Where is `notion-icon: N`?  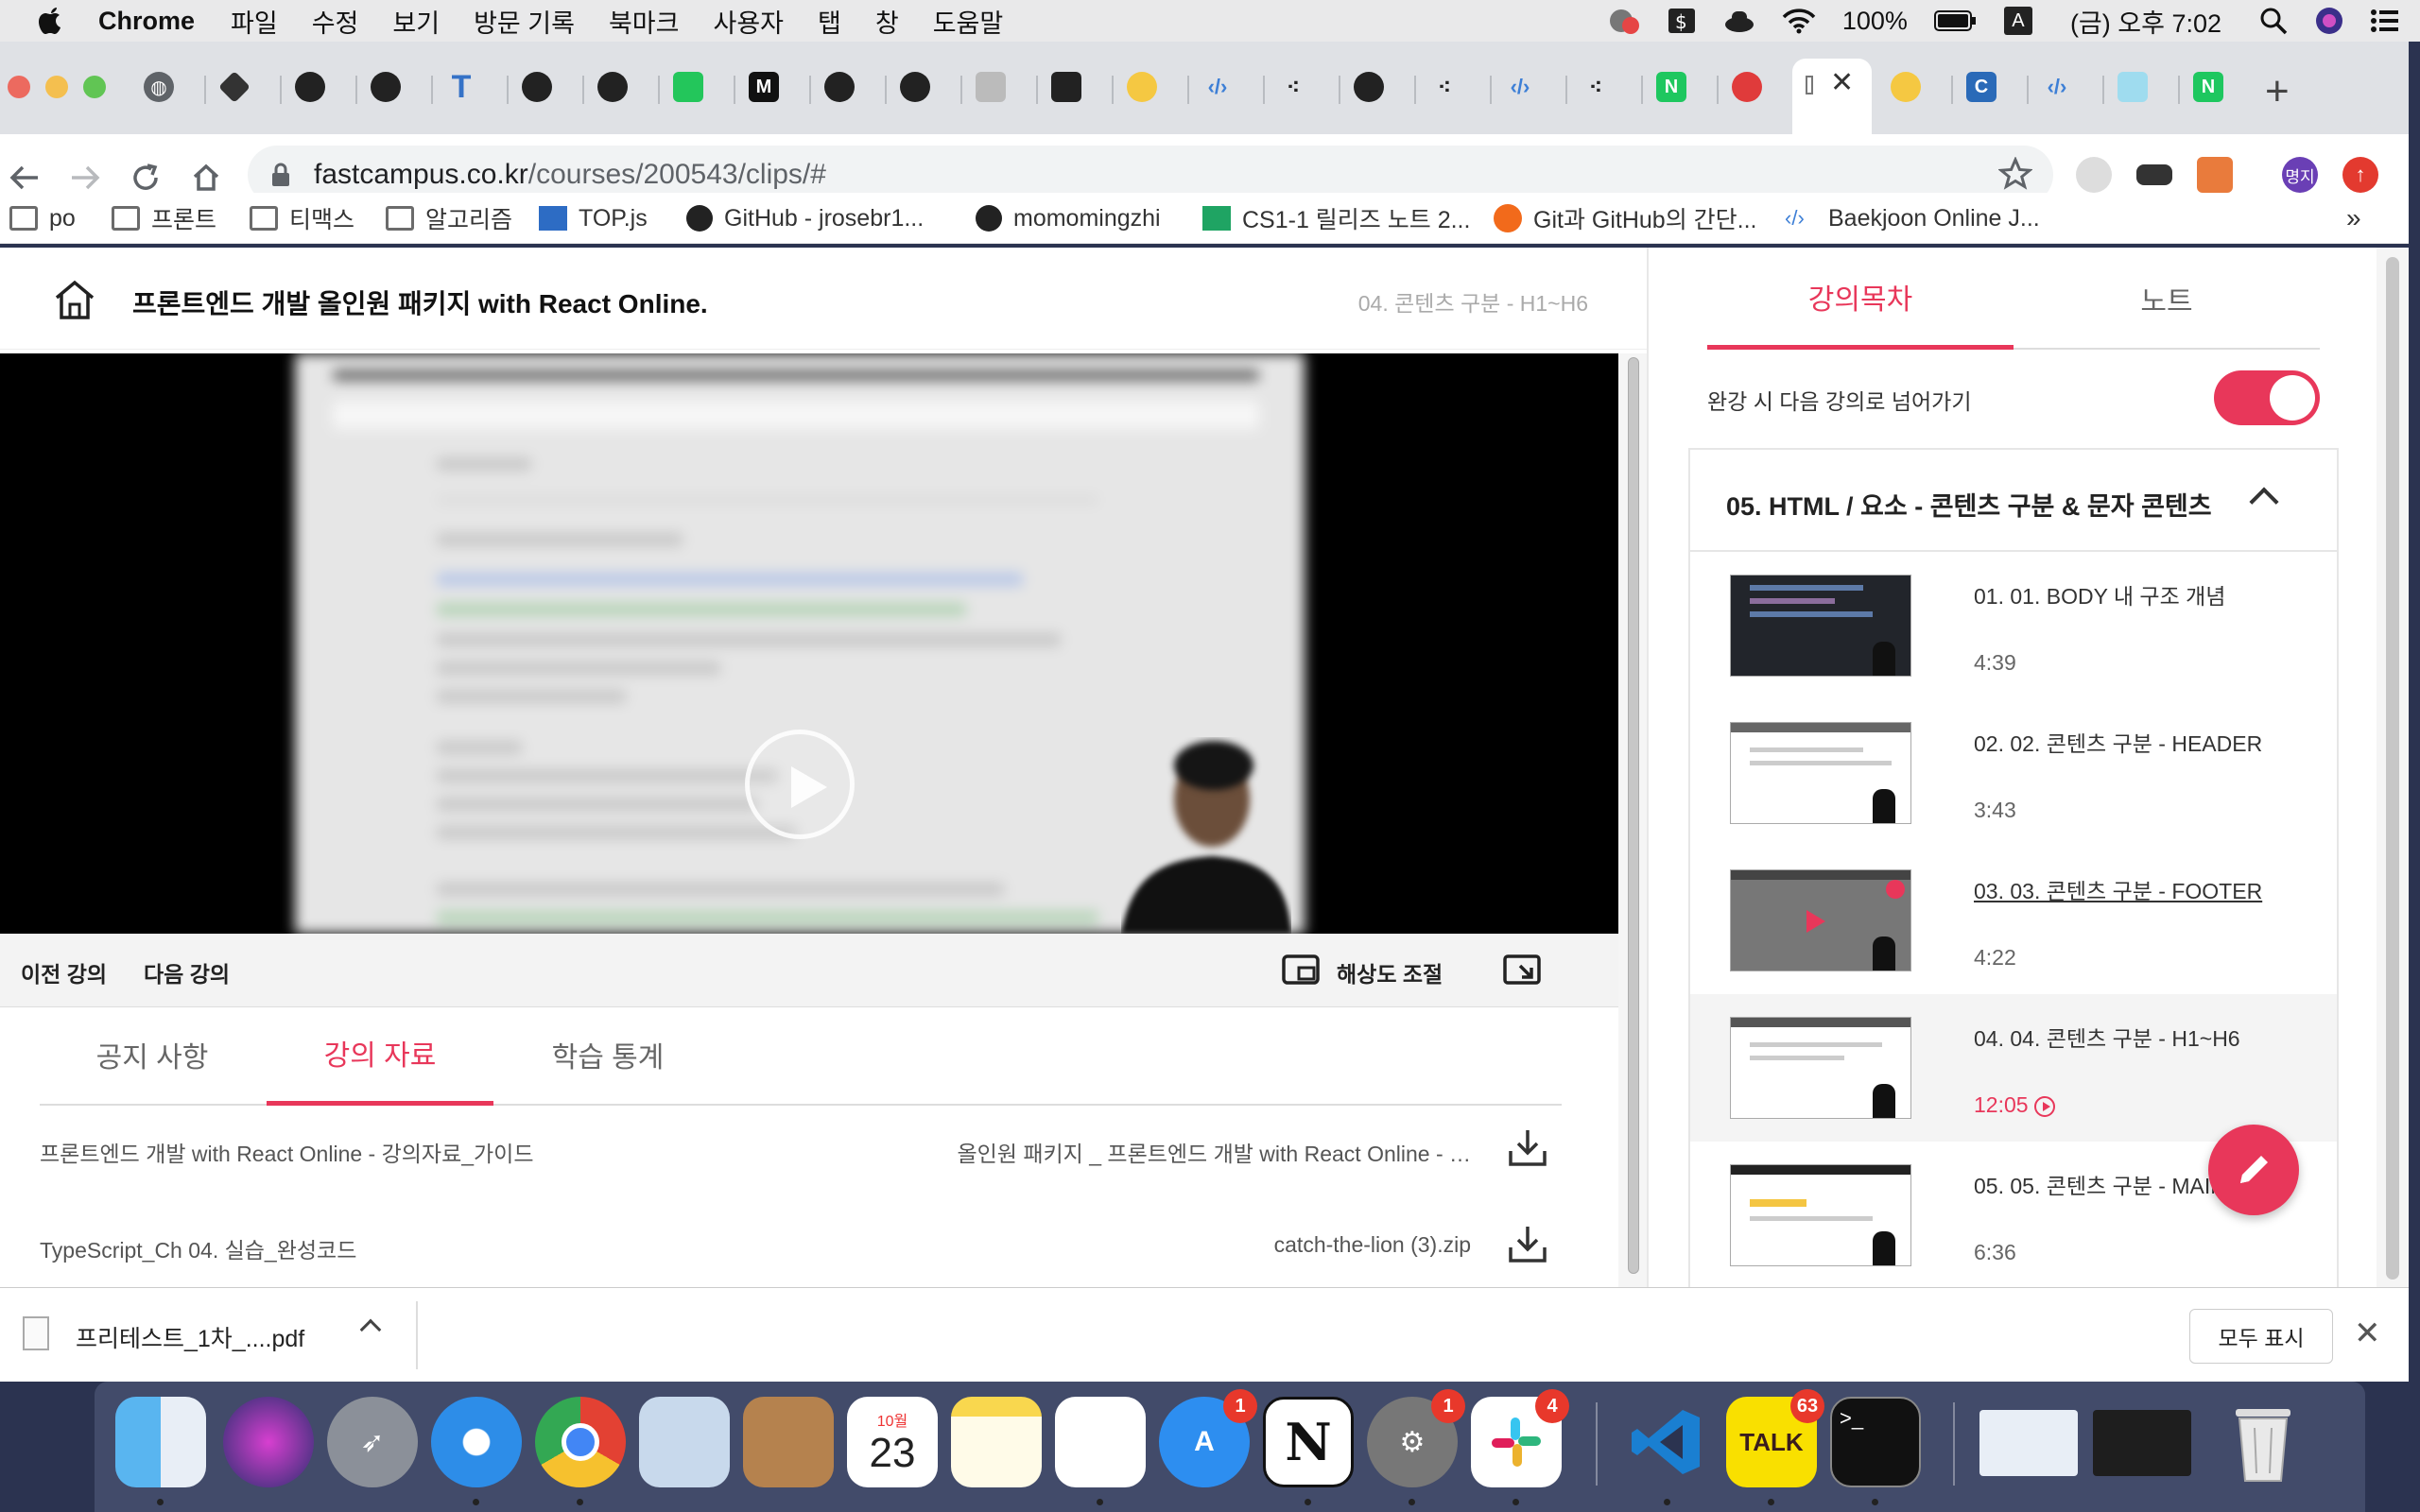 notion-icon: N is located at coordinates (1309, 1442).